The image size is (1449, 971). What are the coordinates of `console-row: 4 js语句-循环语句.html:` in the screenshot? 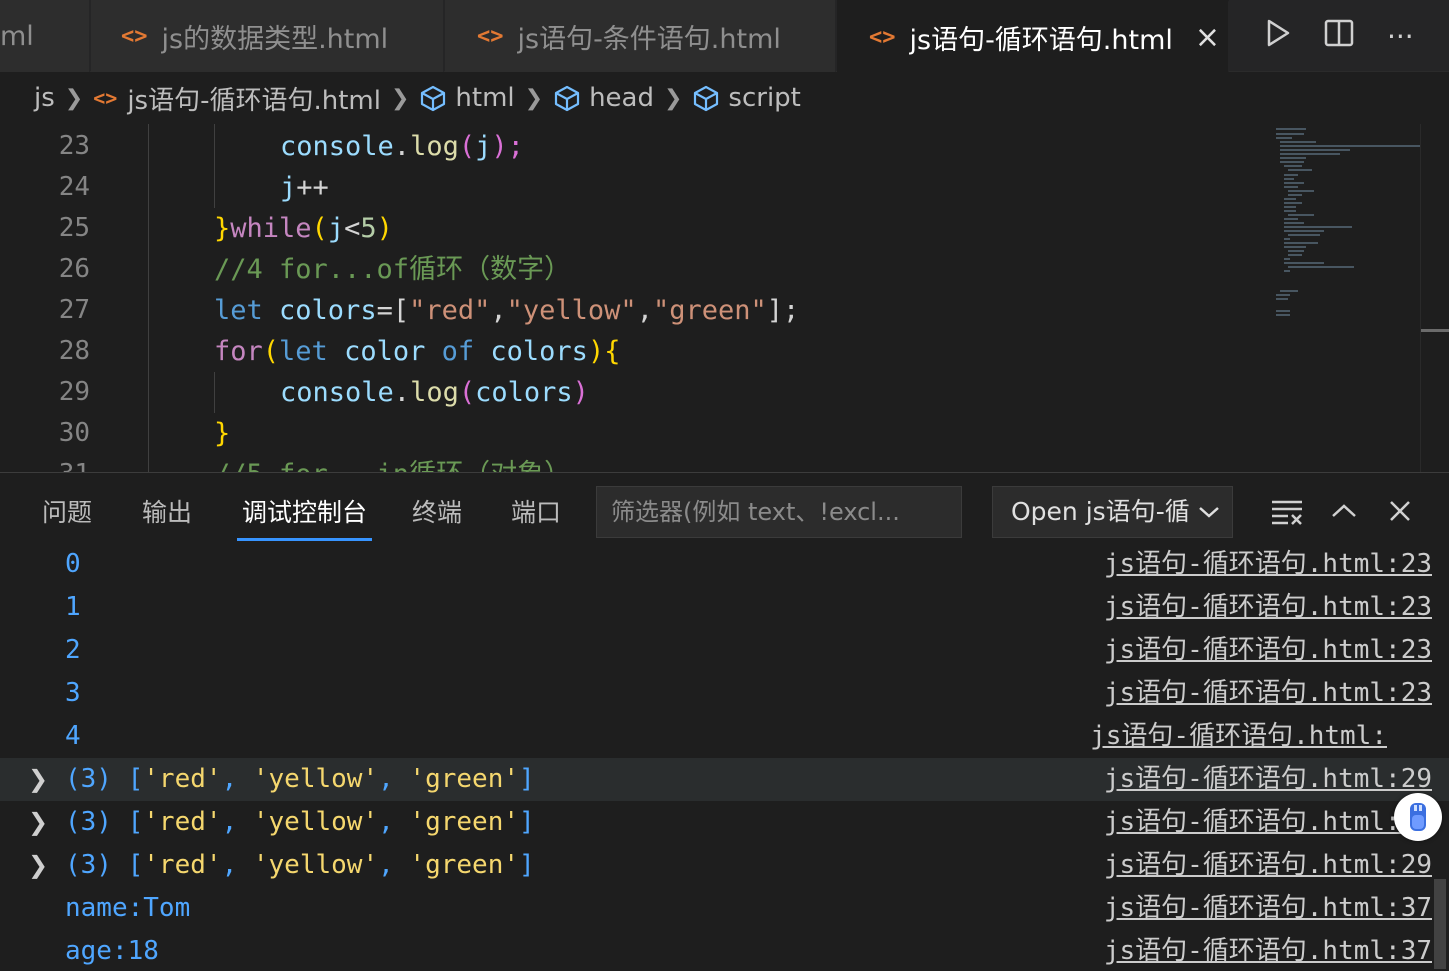 It's located at (724, 736).